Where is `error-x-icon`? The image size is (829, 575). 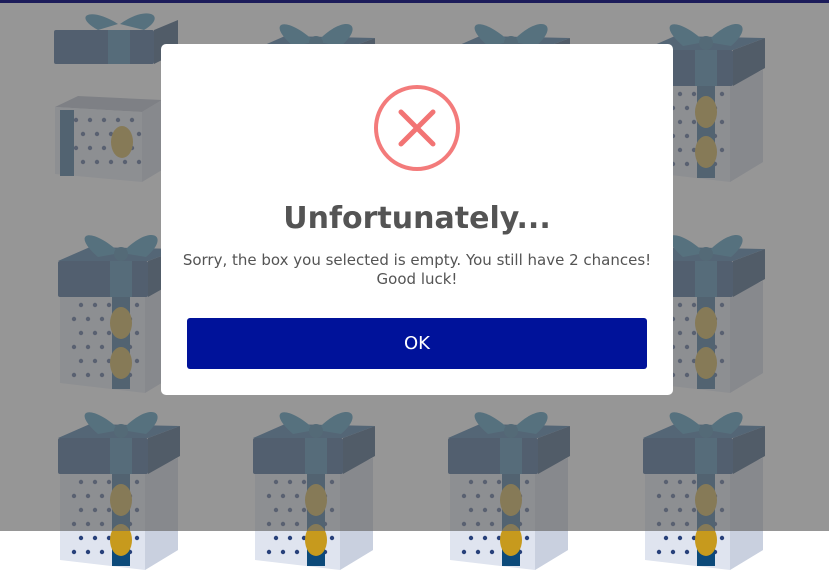
error-x-icon is located at coordinates (417, 128).